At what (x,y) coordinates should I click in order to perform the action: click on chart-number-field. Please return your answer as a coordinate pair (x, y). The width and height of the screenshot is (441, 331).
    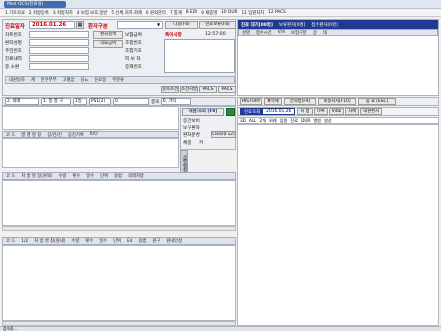
    Looking at the image, I should click on (59, 34).